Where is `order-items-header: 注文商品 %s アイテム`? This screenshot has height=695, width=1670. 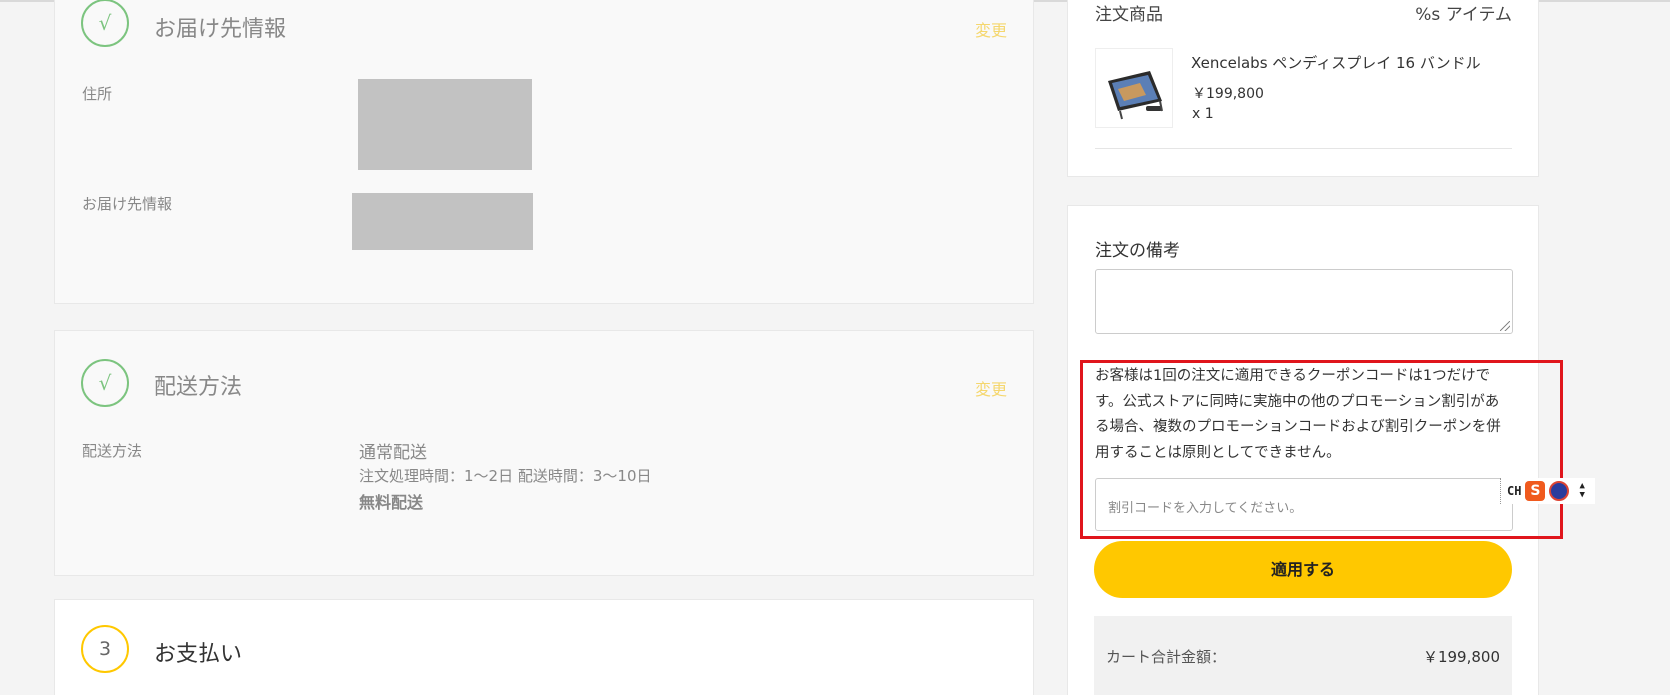 order-items-header: 注文商品 %s アイテム is located at coordinates (1303, 12).